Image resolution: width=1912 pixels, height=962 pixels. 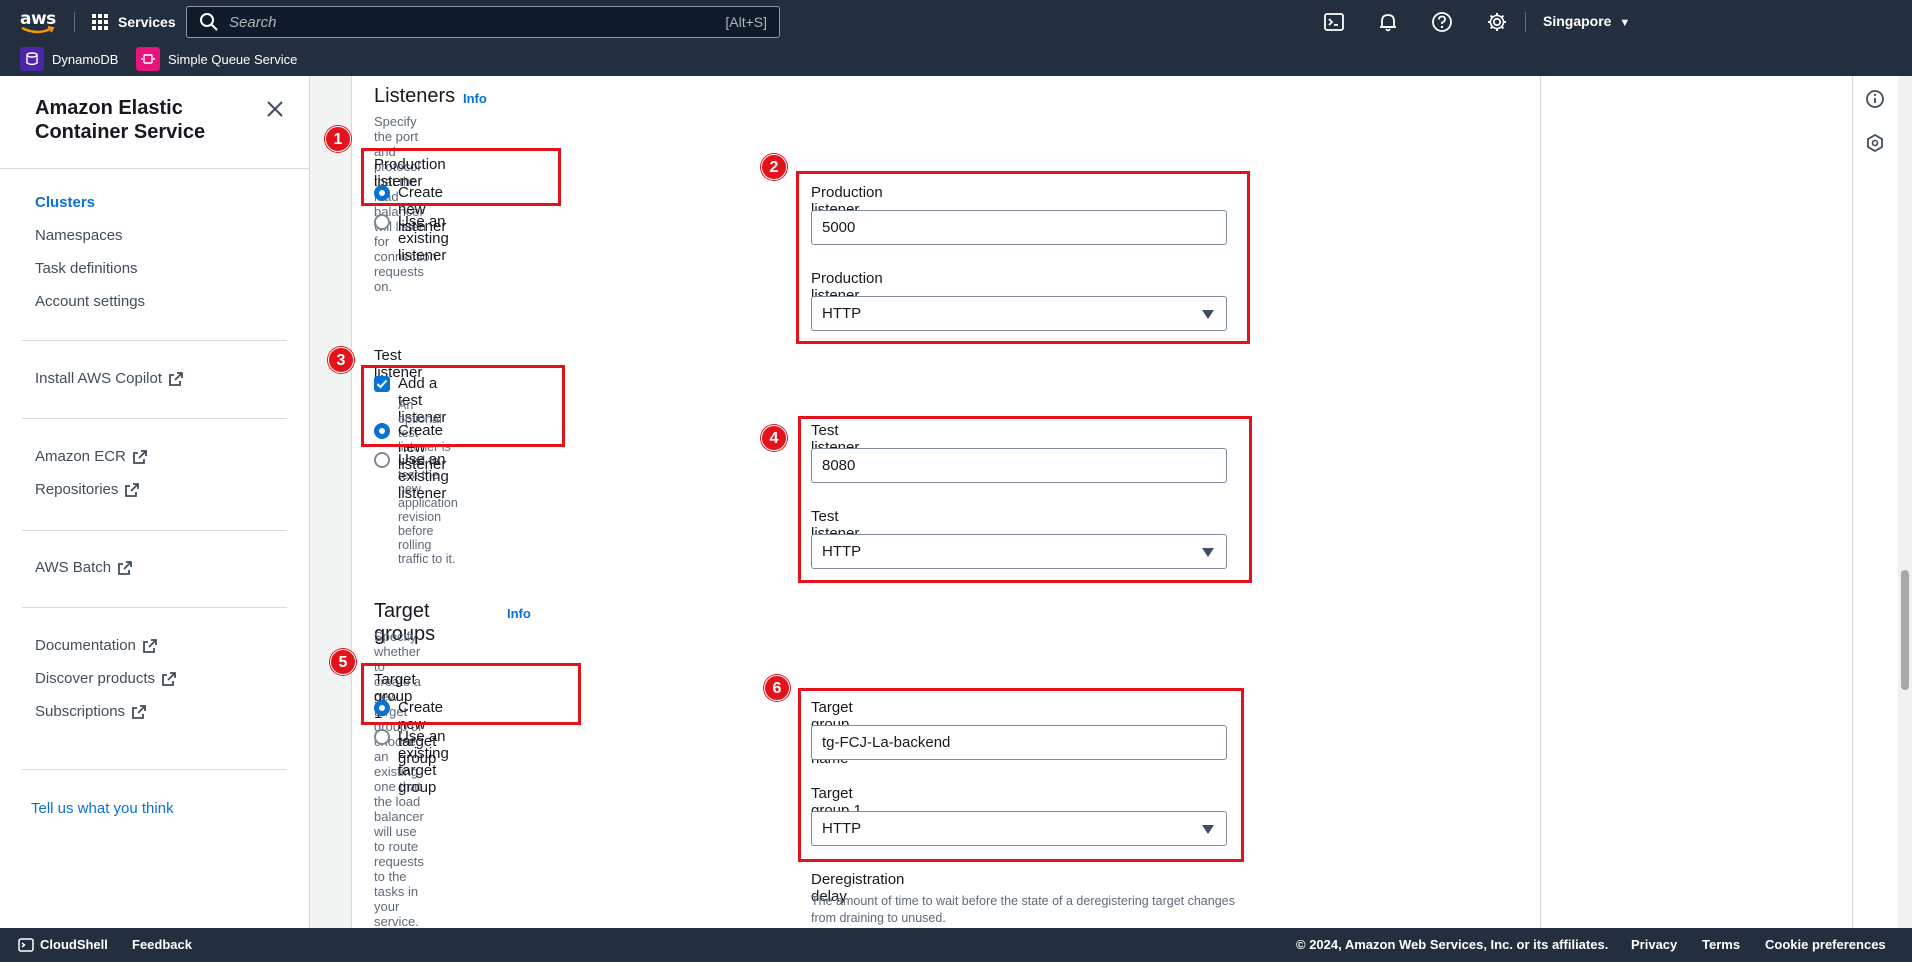 What do you see at coordinates (80, 456) in the screenshot?
I see `sidebar-item-label: Amazon ECR` at bounding box center [80, 456].